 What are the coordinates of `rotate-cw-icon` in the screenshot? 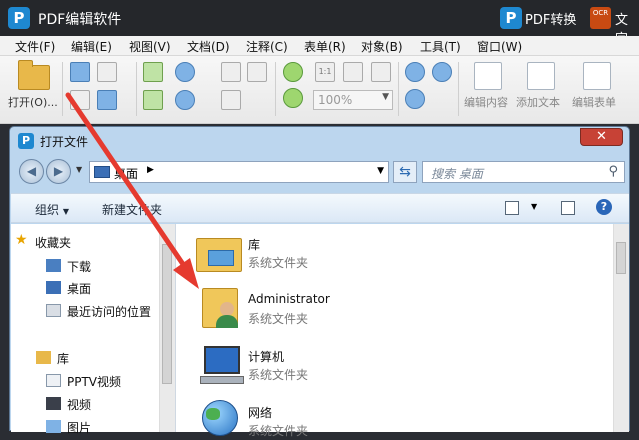 It's located at (293, 72).